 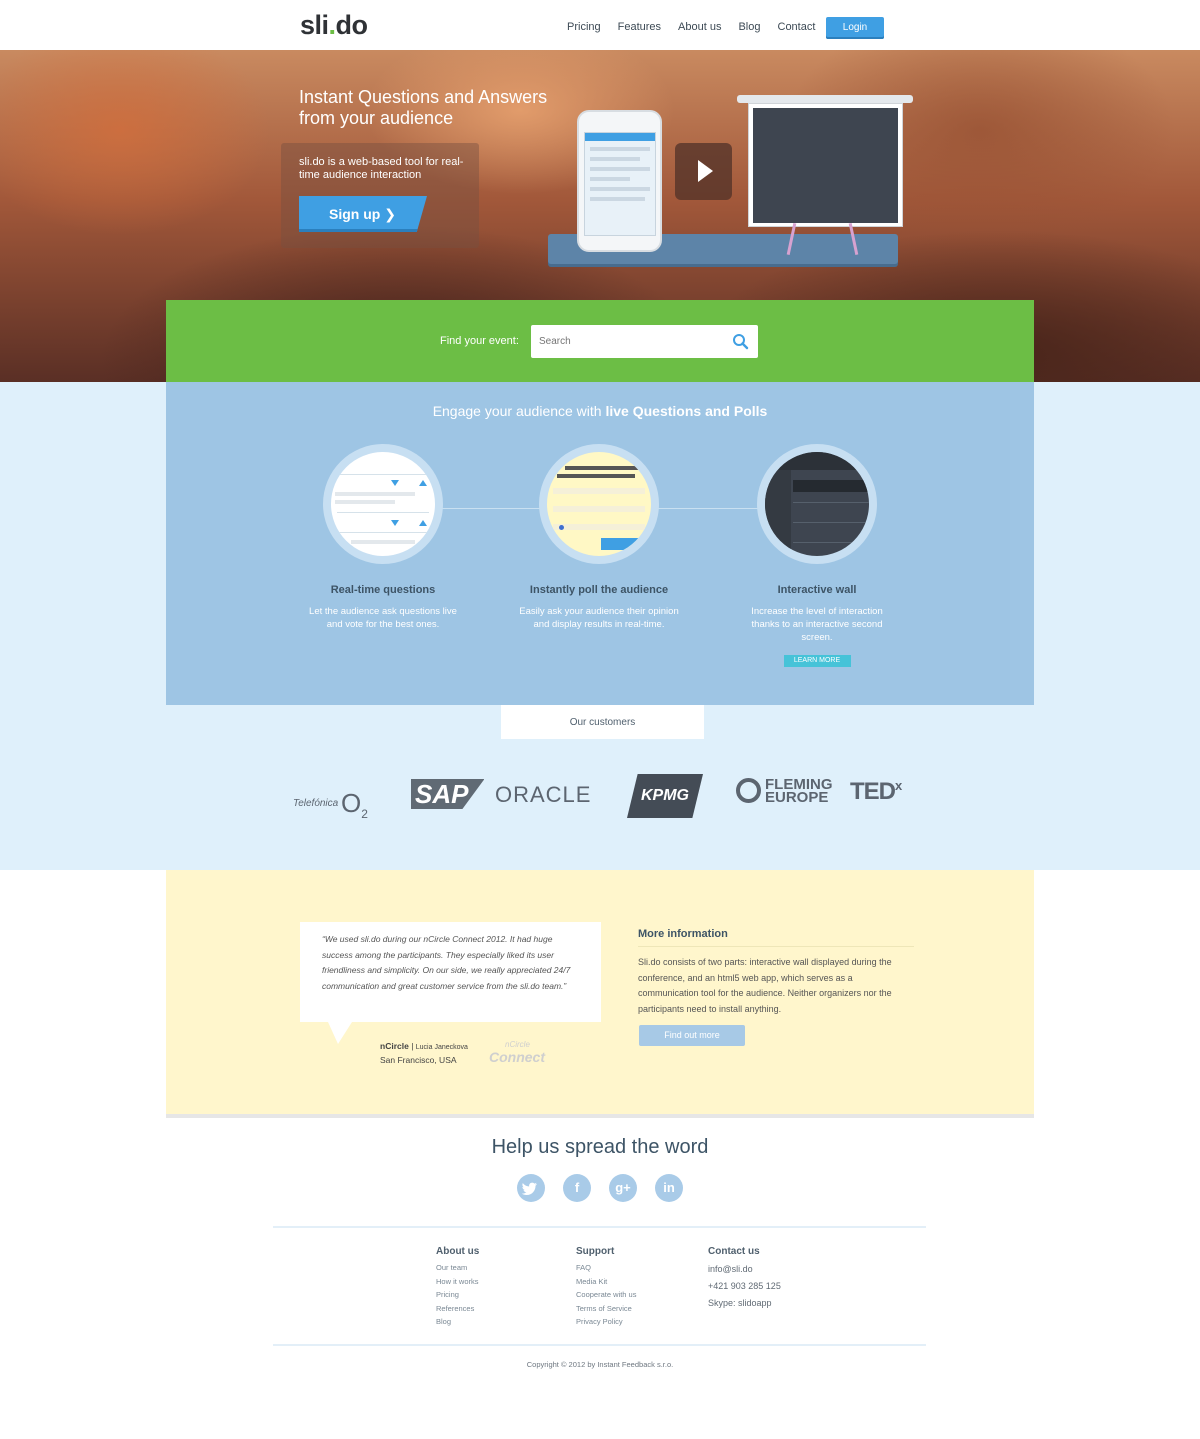 What do you see at coordinates (363, 214) in the screenshot?
I see `signup-button: Sign up ❯` at bounding box center [363, 214].